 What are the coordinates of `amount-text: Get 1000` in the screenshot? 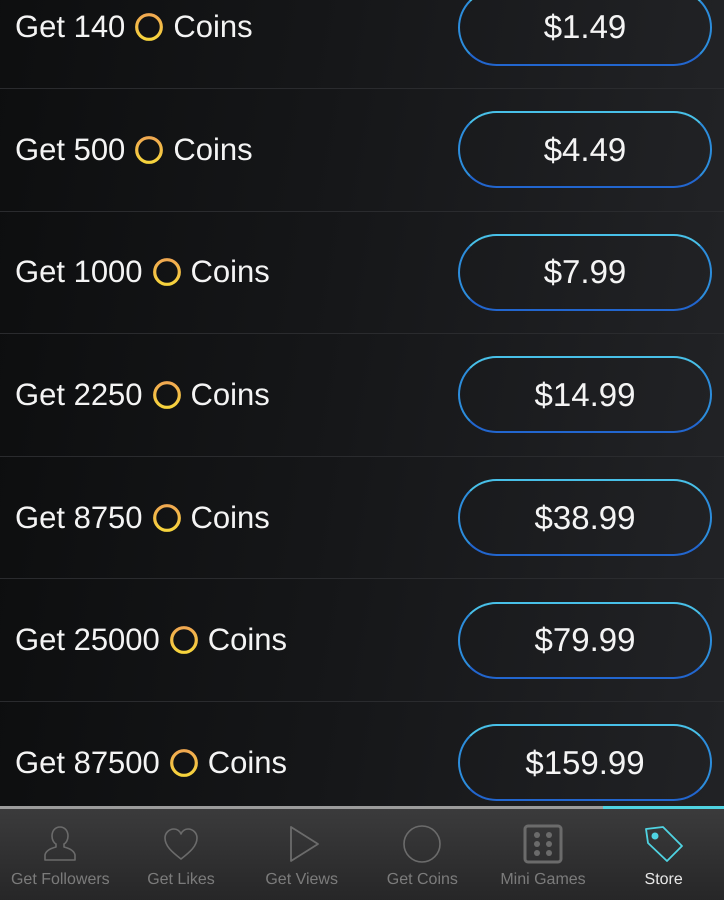 It's located at (79, 272).